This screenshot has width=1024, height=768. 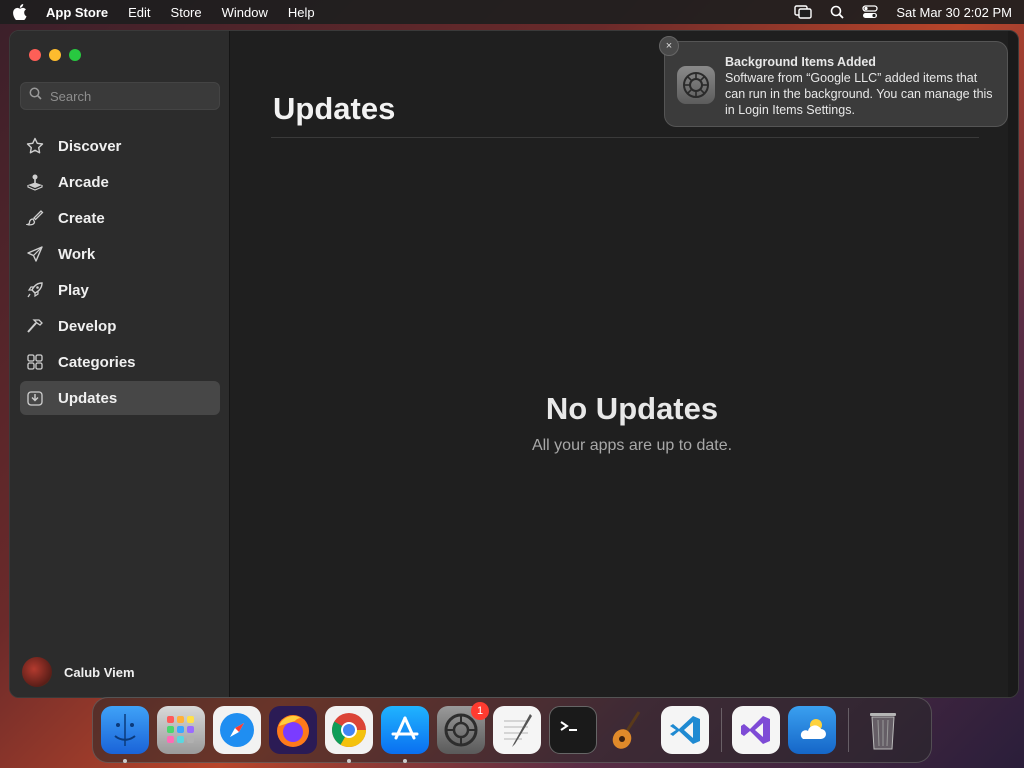 I want to click on dock-safari, so click(x=237, y=730).